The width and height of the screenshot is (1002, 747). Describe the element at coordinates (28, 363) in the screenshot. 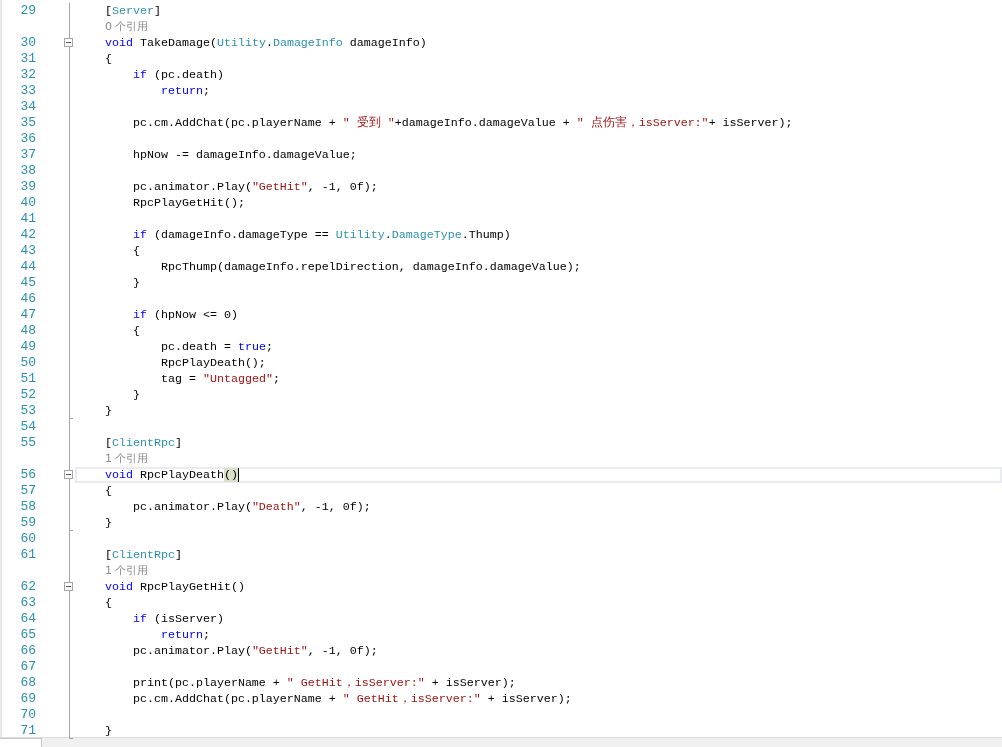

I see `line-number: 50` at that location.